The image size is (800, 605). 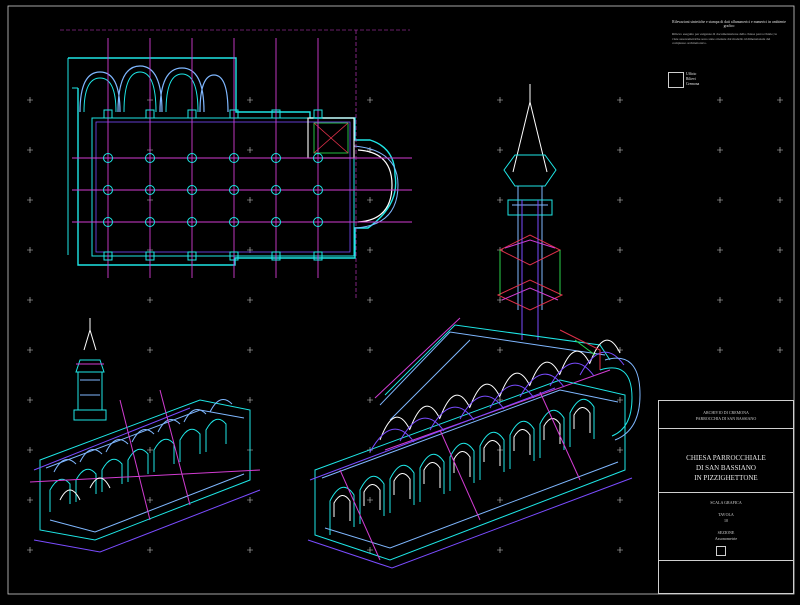 I want to click on office-stamp, so click(x=676, y=80).